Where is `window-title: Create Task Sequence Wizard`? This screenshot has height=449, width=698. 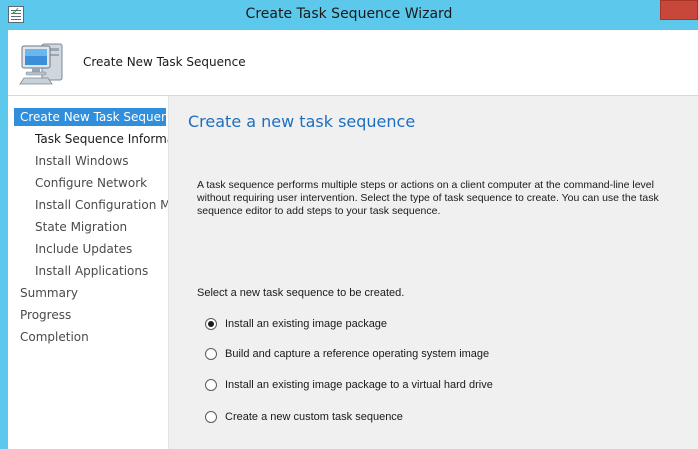
window-title: Create Task Sequence Wizard is located at coordinates (349, 14).